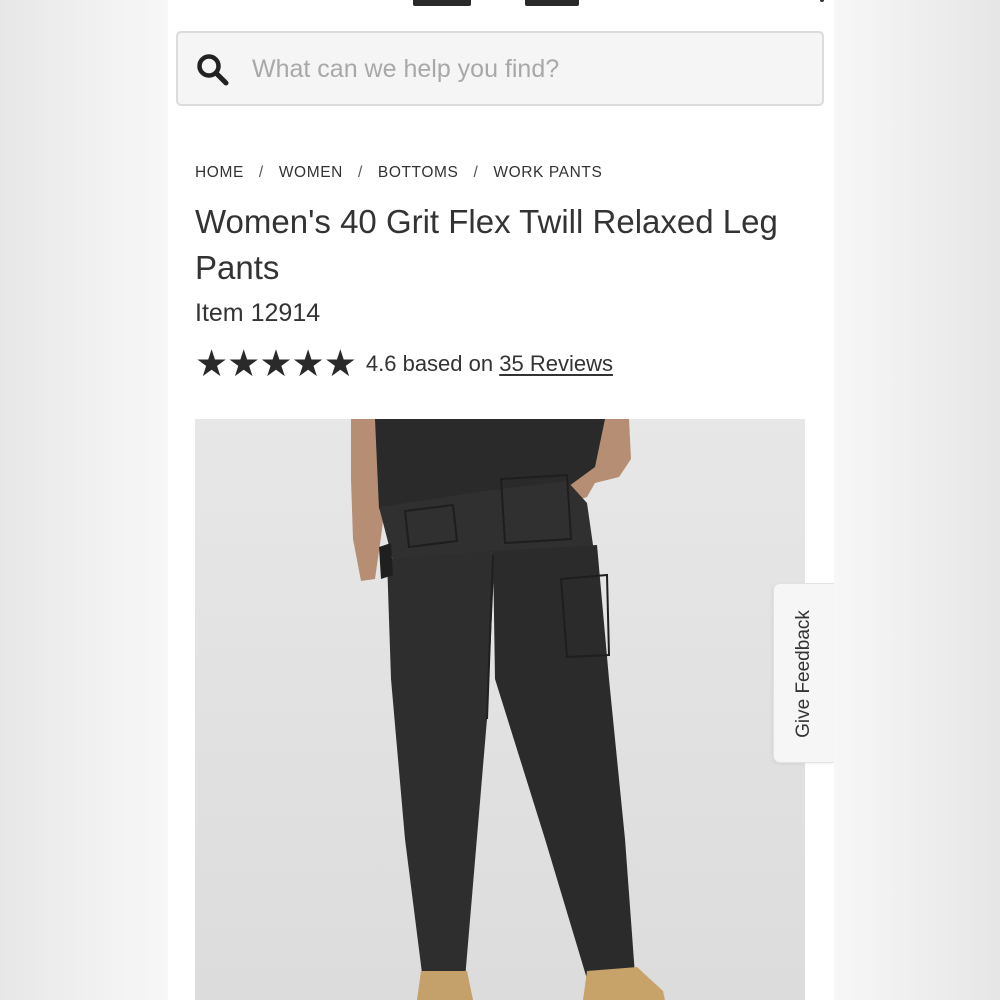  I want to click on logo-mark-left, so click(442, 3).